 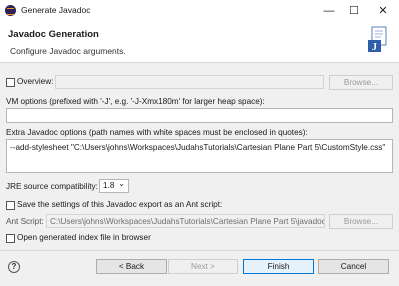 I want to click on finish-button: Finish, so click(x=278, y=266).